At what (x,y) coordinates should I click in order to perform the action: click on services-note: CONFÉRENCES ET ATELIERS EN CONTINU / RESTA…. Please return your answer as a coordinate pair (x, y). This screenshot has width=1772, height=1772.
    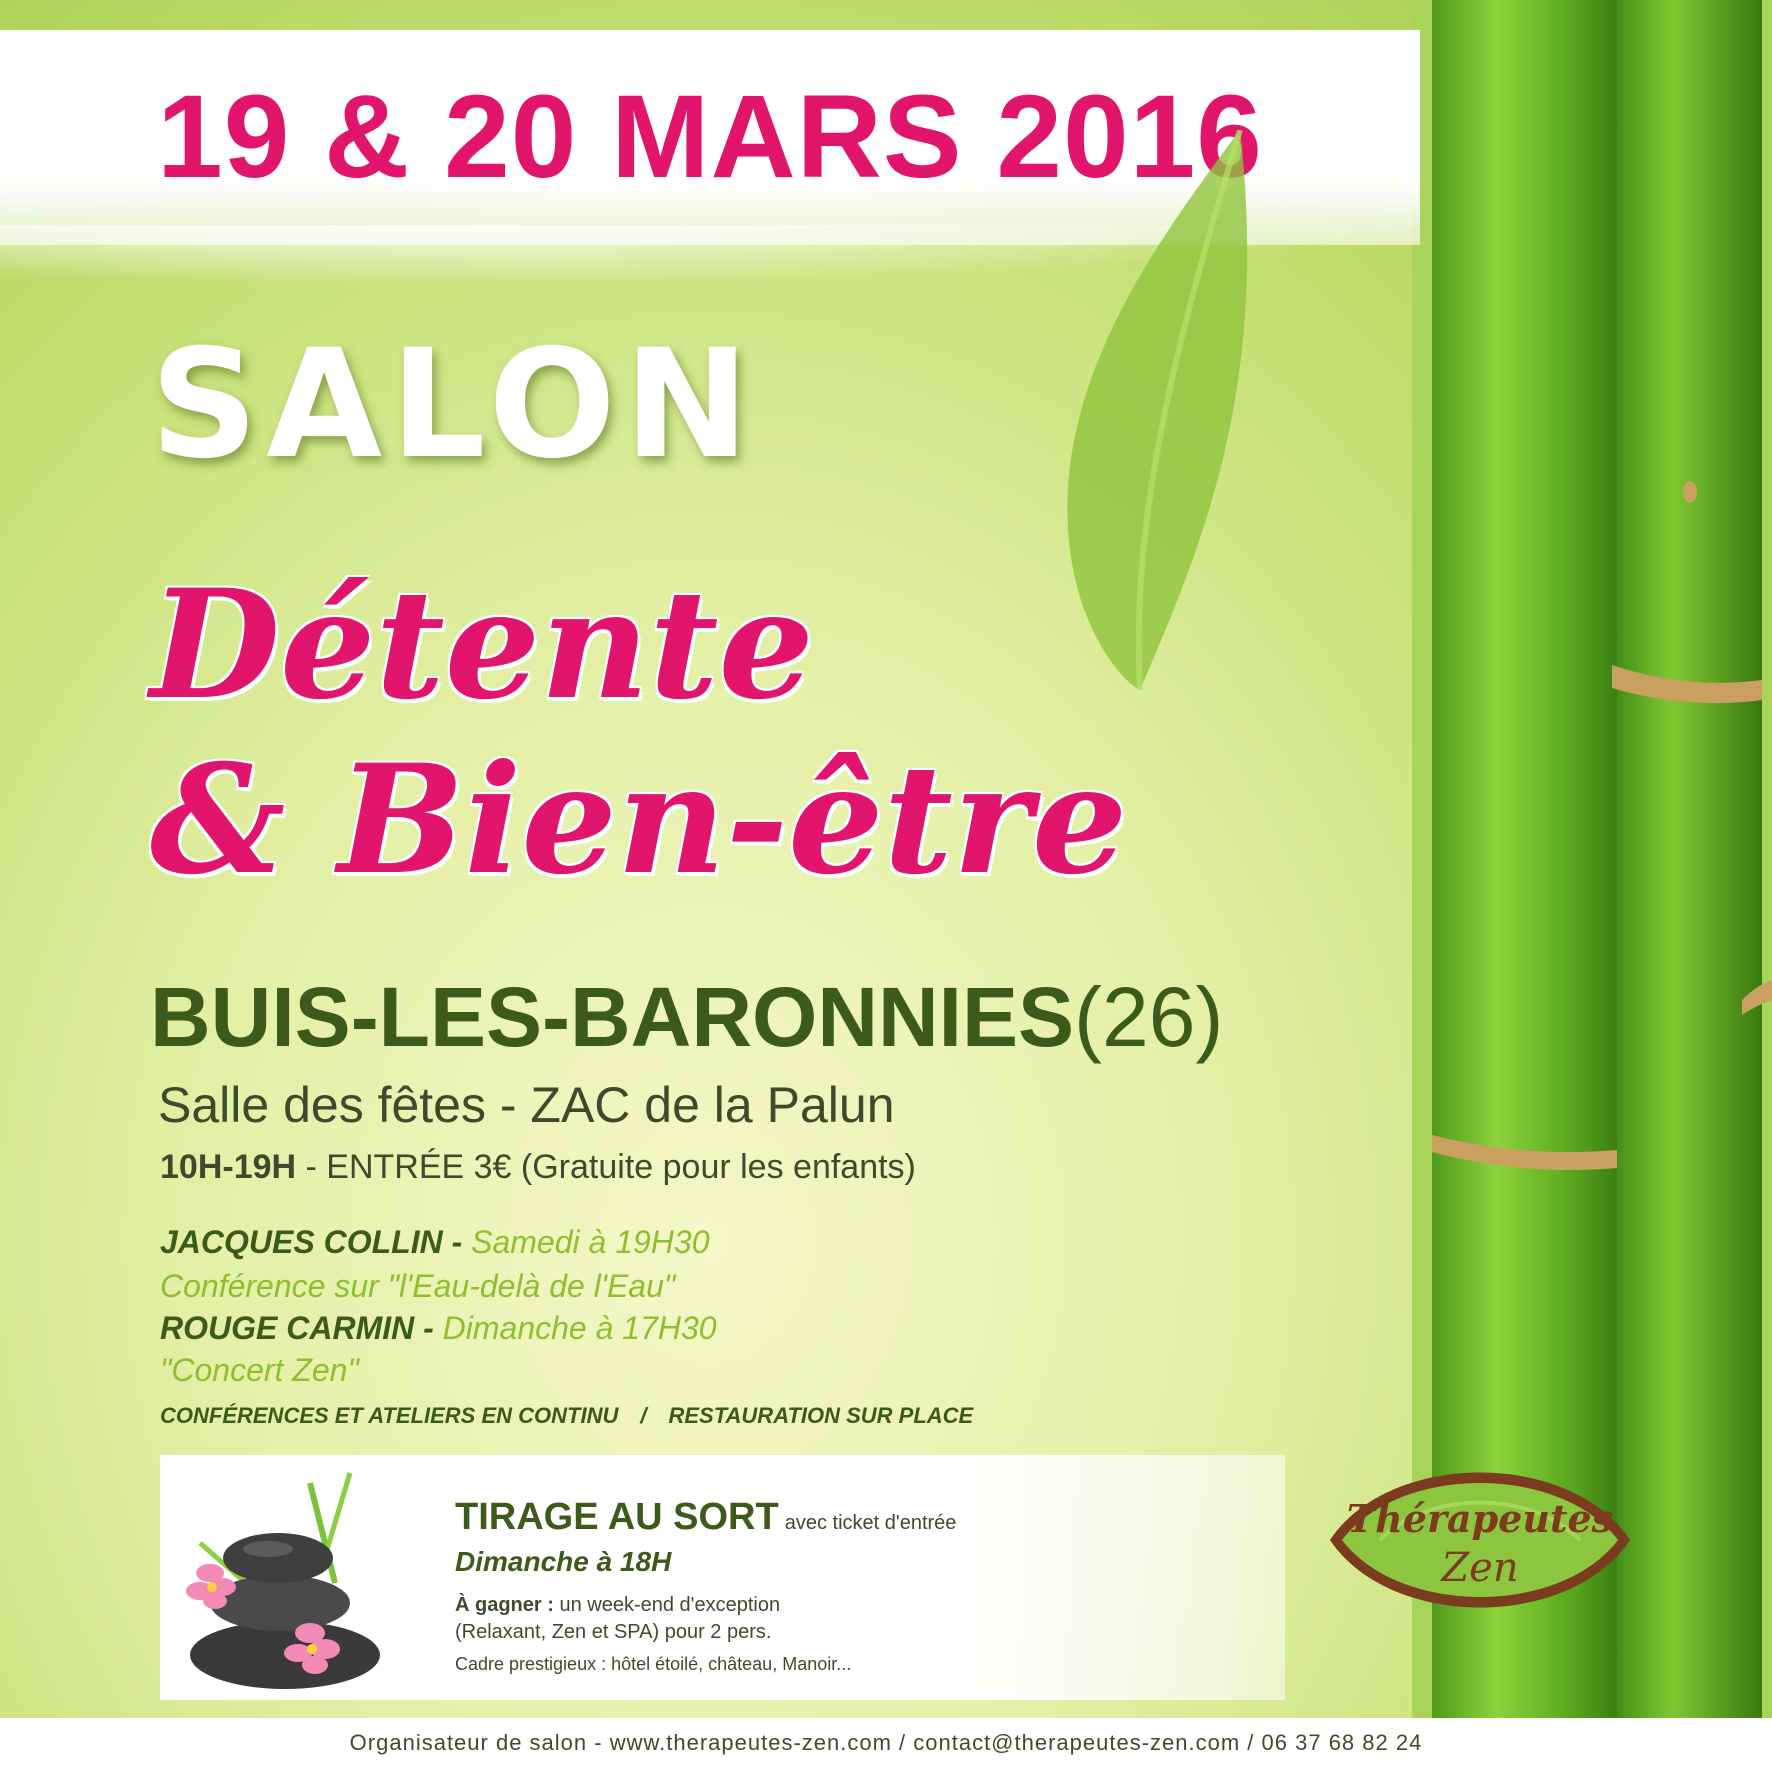
    Looking at the image, I should click on (566, 1416).